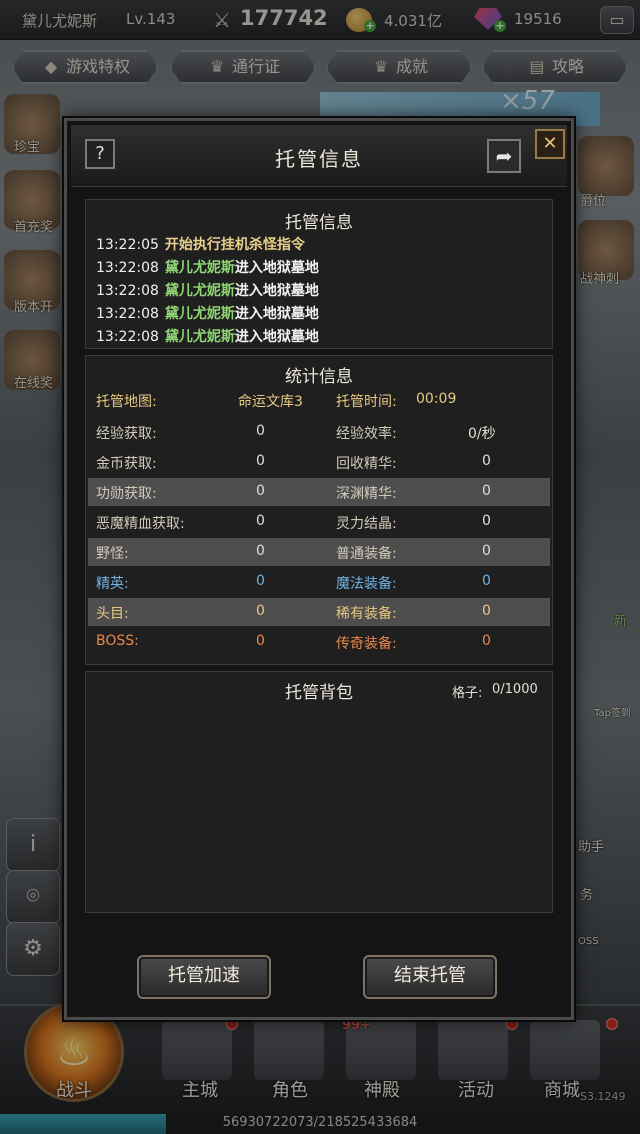  What do you see at coordinates (366, 524) in the screenshot?
I see `stat-label: 灵力结晶:` at bounding box center [366, 524].